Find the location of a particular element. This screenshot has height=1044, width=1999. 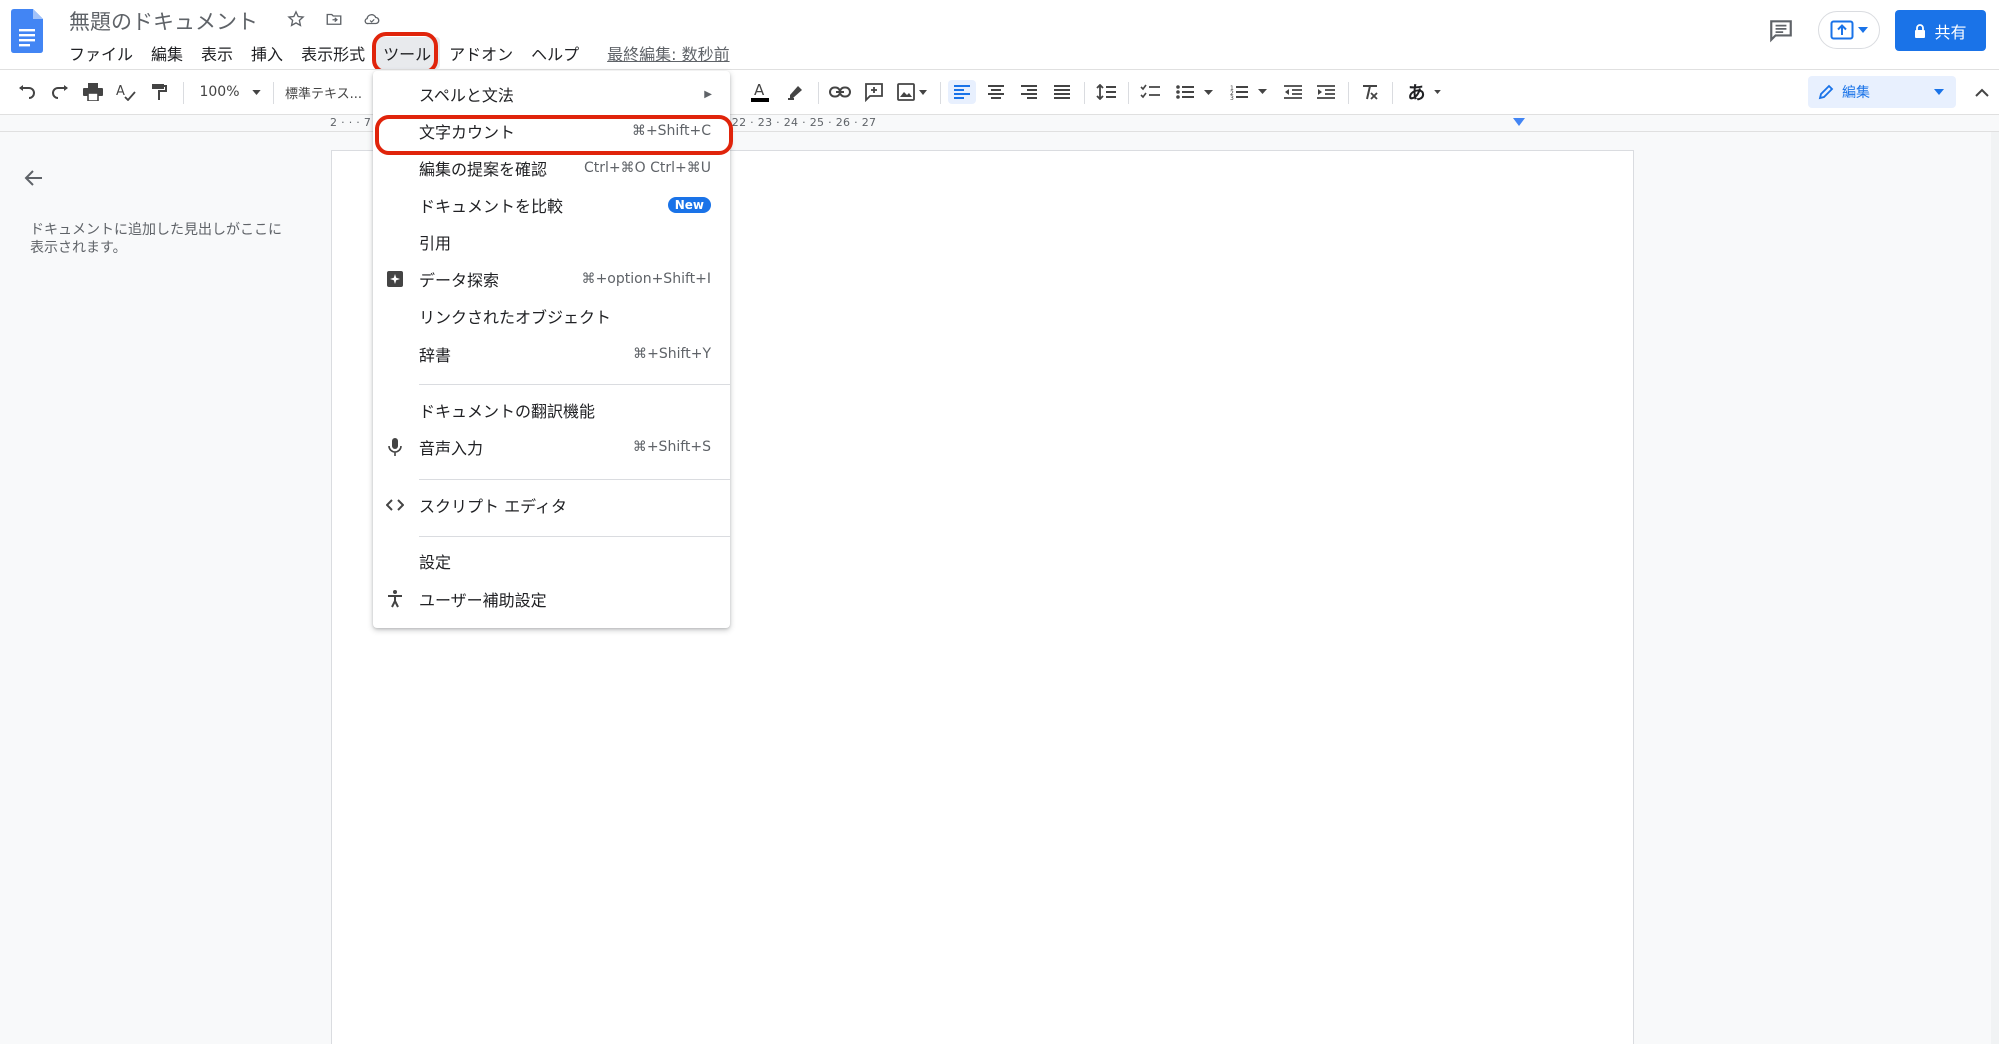

text-color-icon: A is located at coordinates (760, 92).